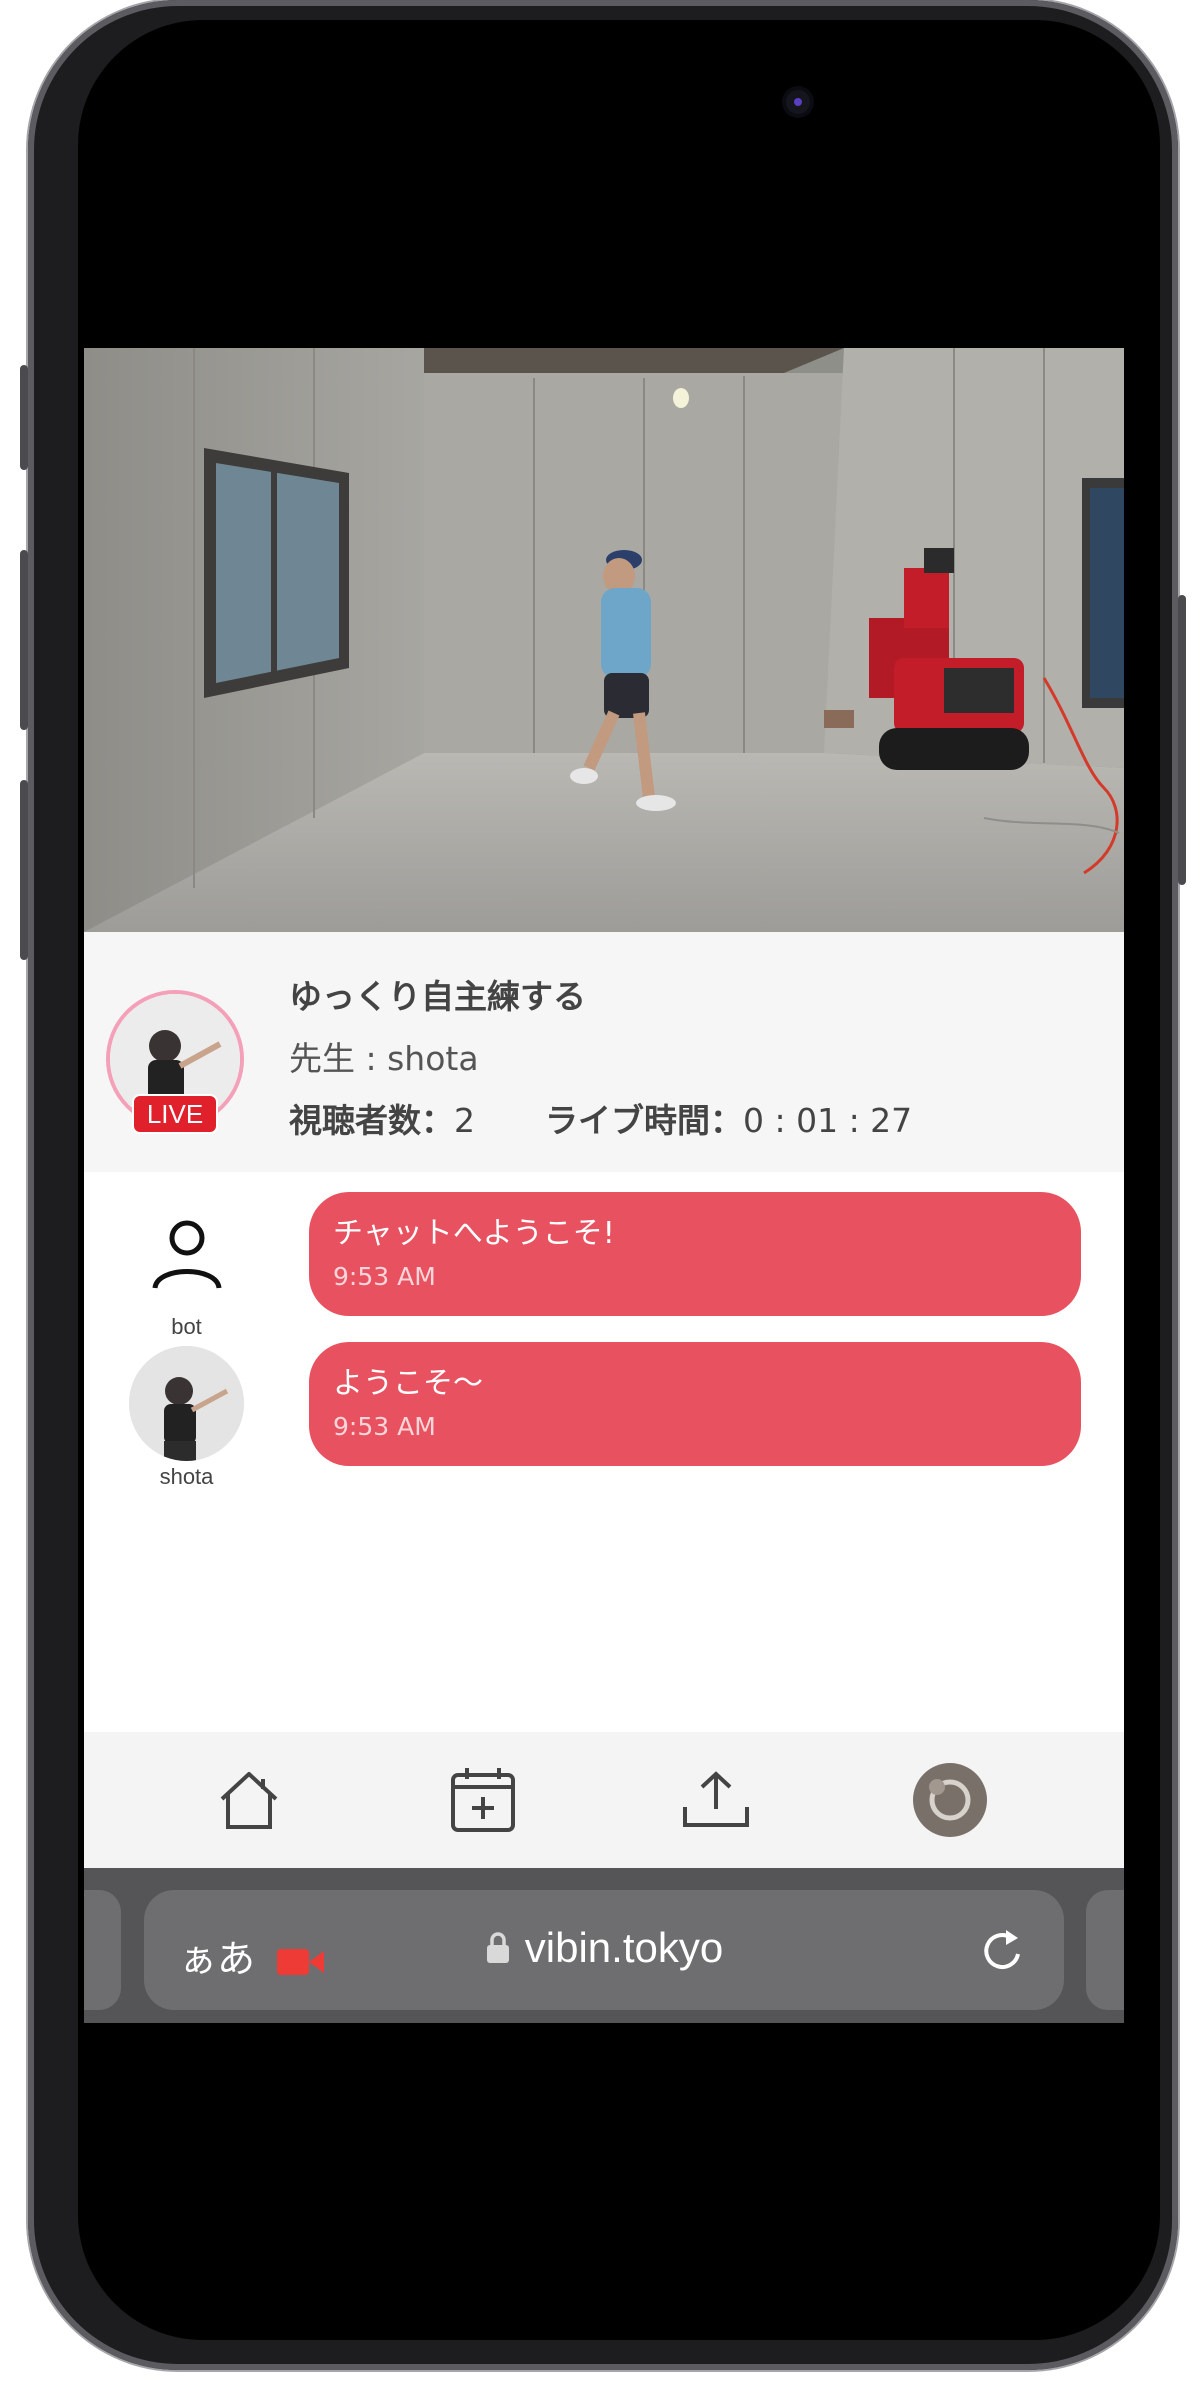 Image resolution: width=1200 pixels, height=2400 pixels. Describe the element at coordinates (437, 996) in the screenshot. I see `stream-title: ゆっくり自主練する` at that location.